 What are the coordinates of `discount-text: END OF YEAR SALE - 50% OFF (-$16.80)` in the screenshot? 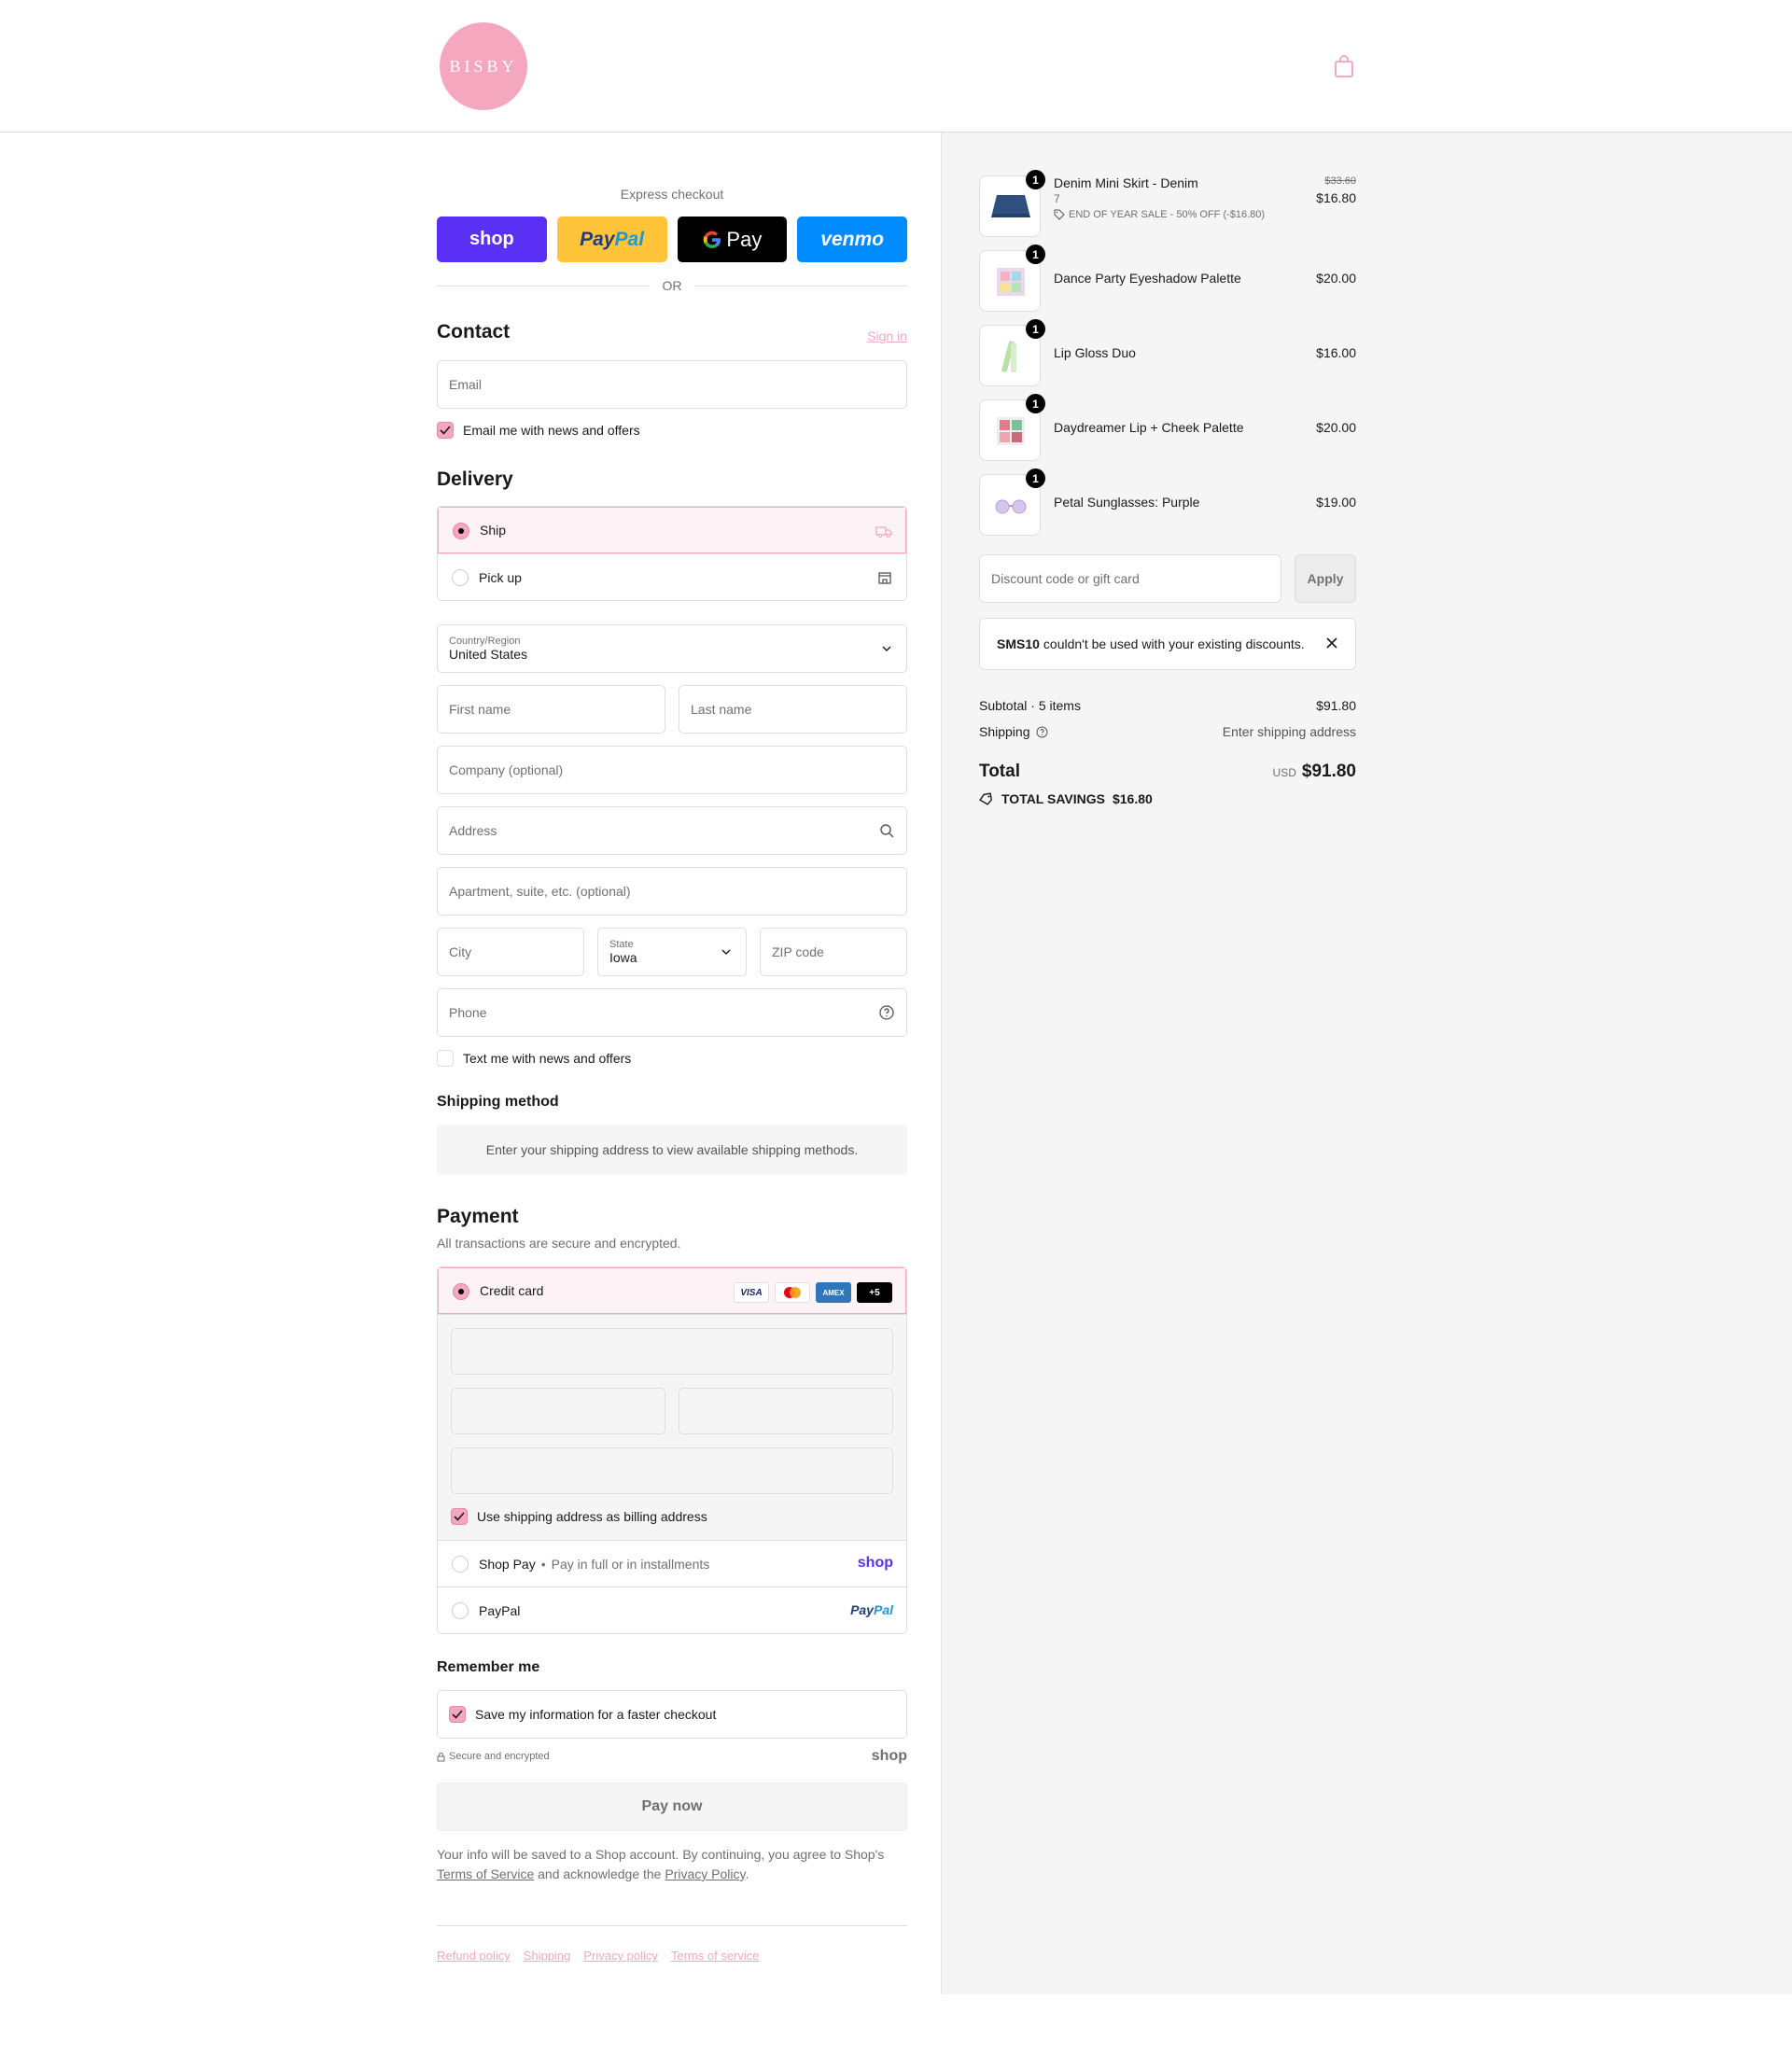 It's located at (1167, 214).